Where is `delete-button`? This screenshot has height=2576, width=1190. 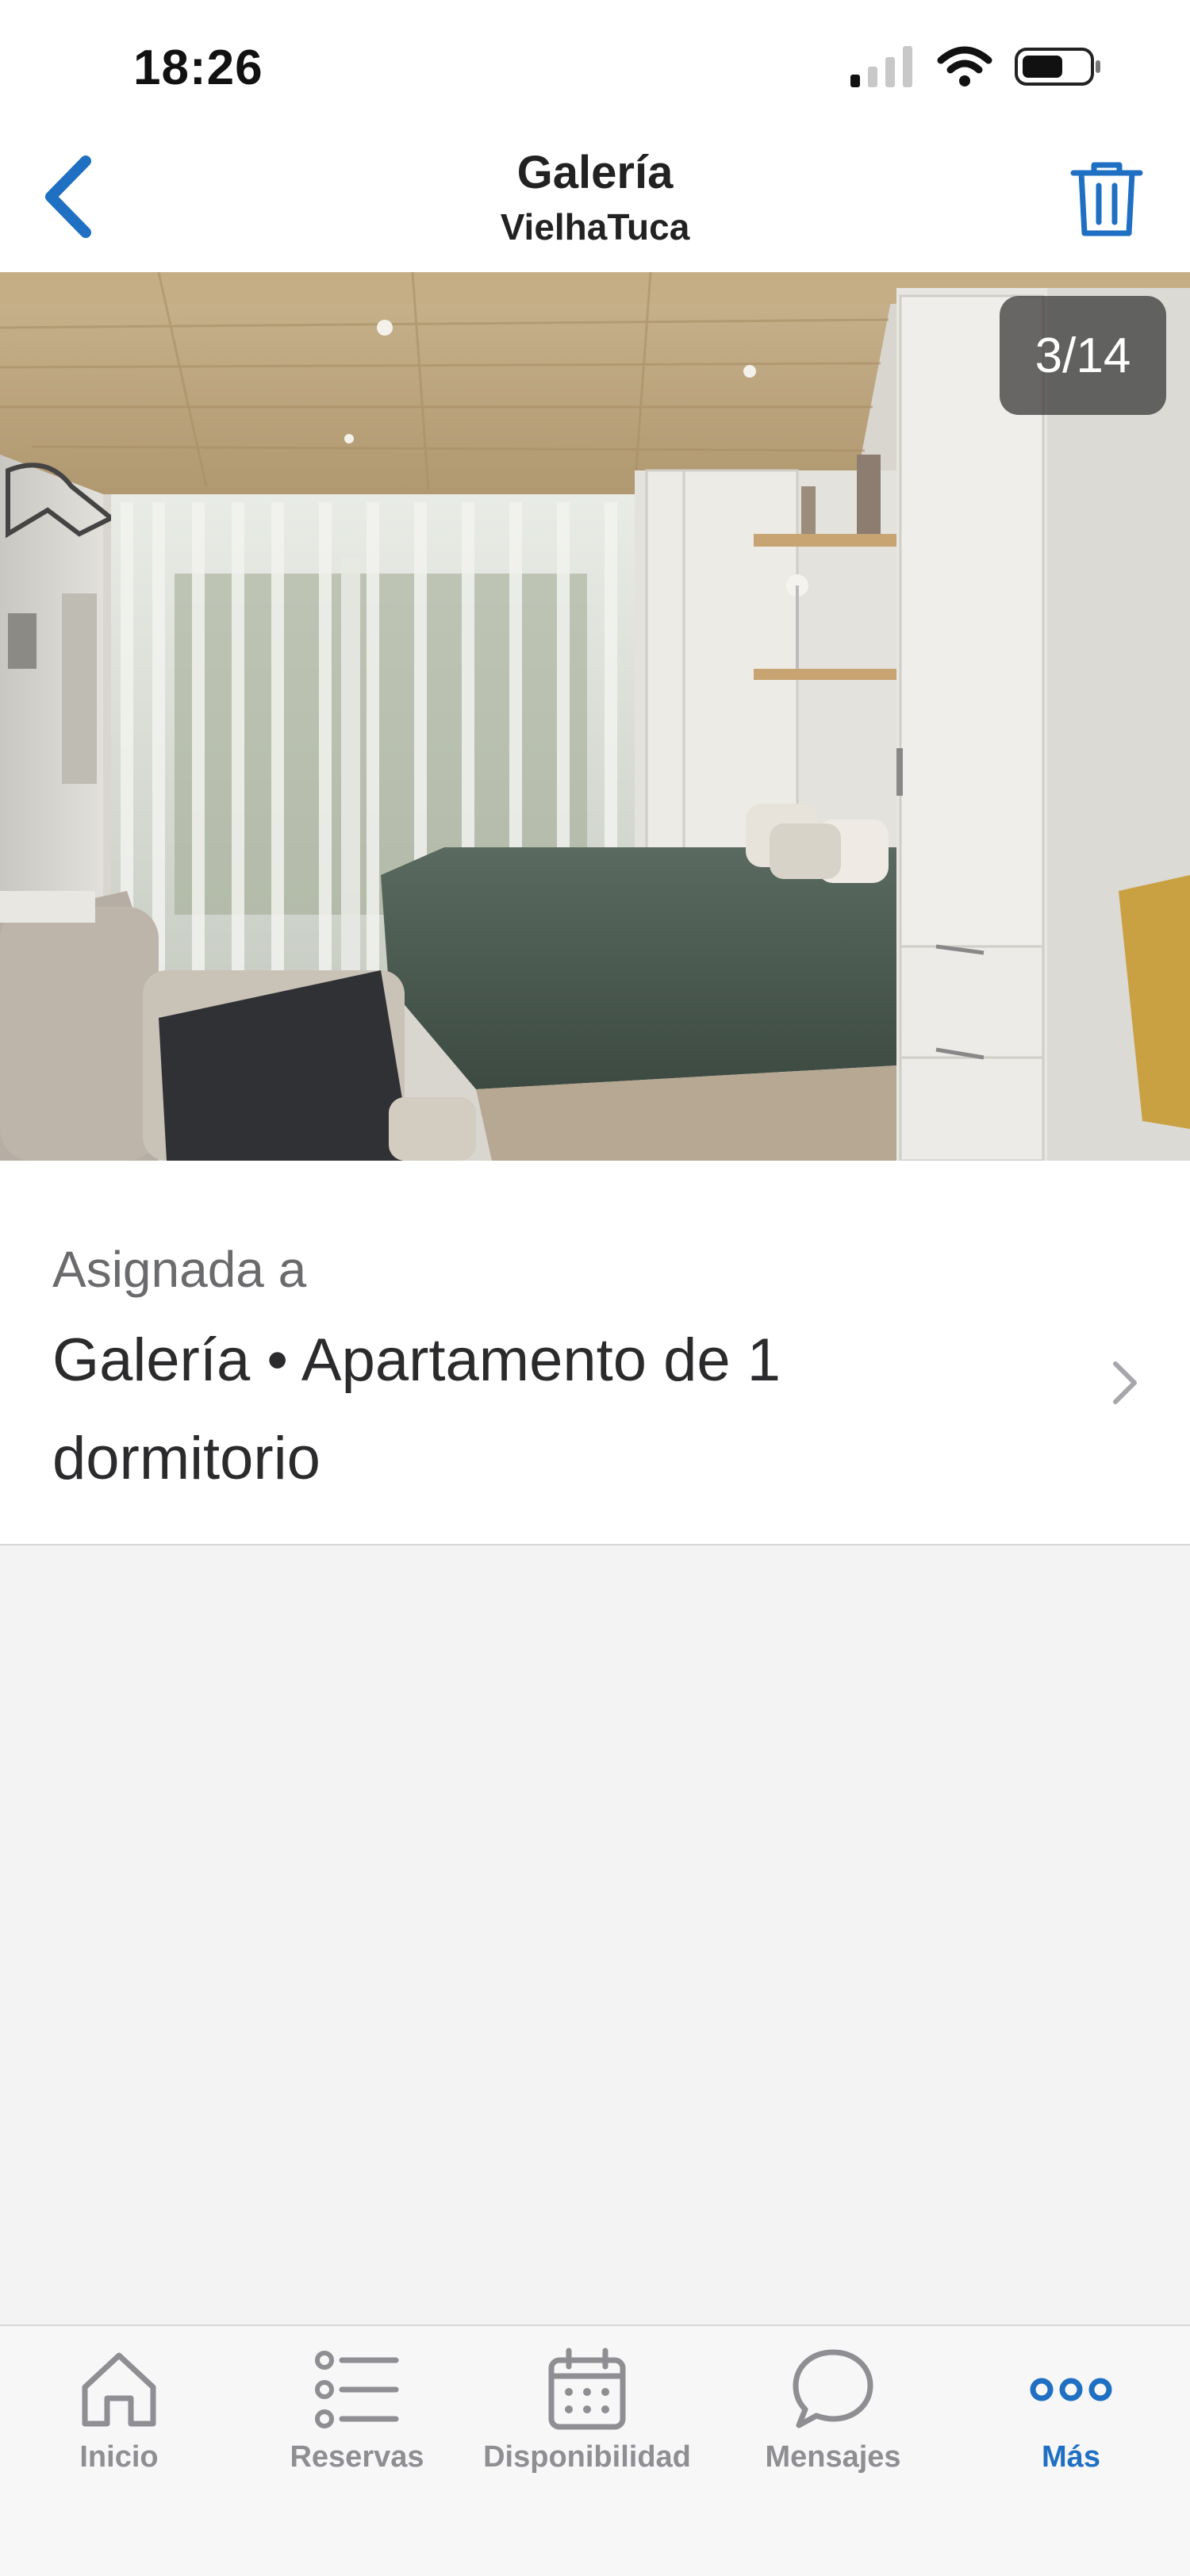 delete-button is located at coordinates (1106, 200).